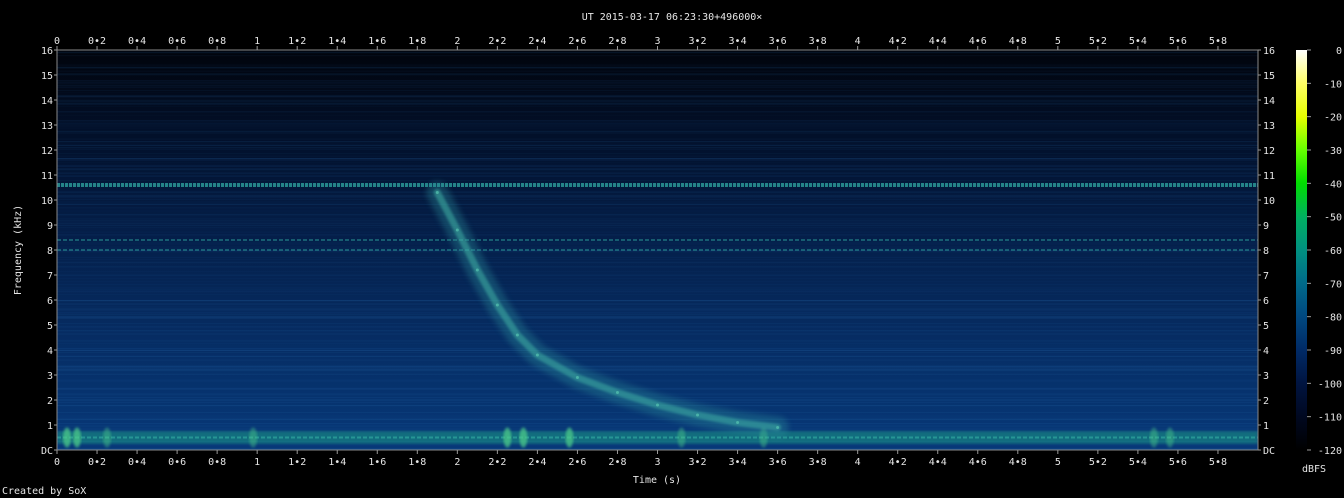 The height and width of the screenshot is (498, 1344). What do you see at coordinates (337, 462) in the screenshot?
I see `x-tick-label-bottom: 1•4` at bounding box center [337, 462].